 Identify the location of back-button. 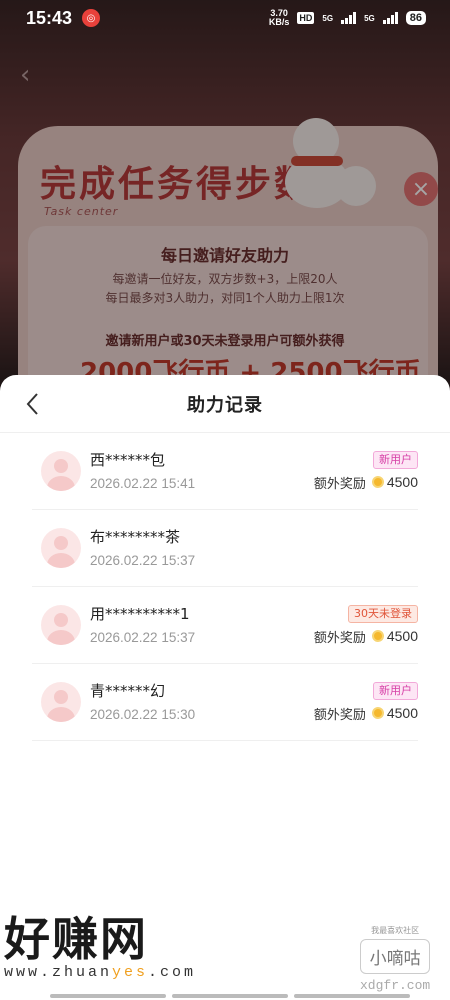
(33, 404).